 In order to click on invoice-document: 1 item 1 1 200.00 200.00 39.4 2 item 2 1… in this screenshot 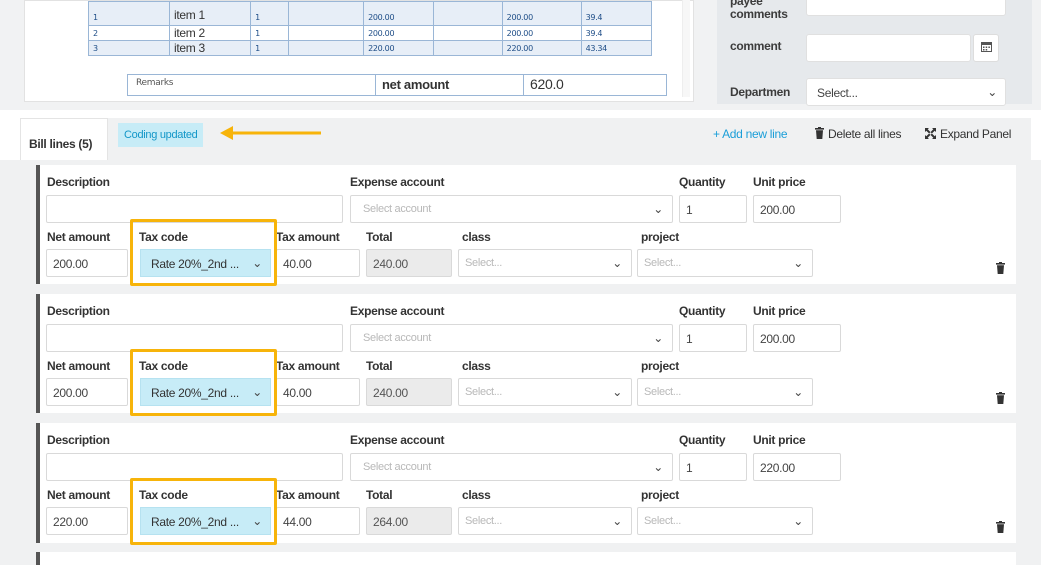, I will do `click(359, 51)`.